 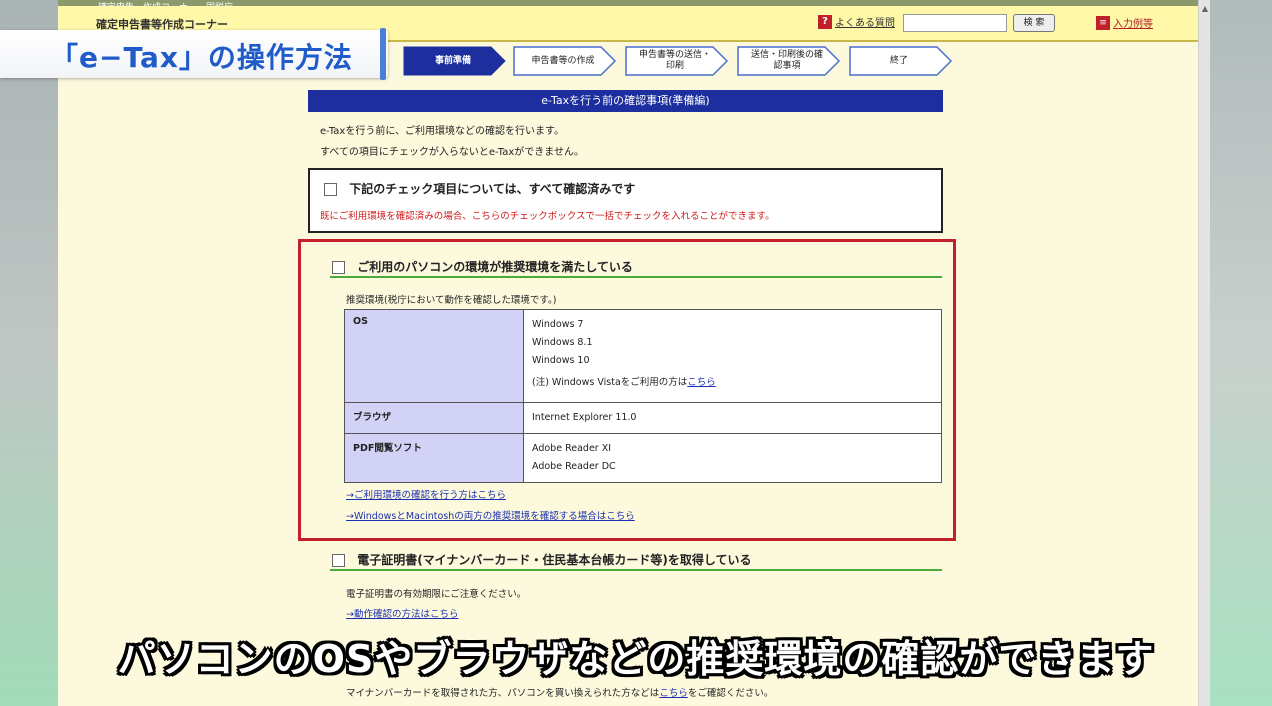 What do you see at coordinates (434, 418) in the screenshot?
I see `table-key: ブラウザ` at bounding box center [434, 418].